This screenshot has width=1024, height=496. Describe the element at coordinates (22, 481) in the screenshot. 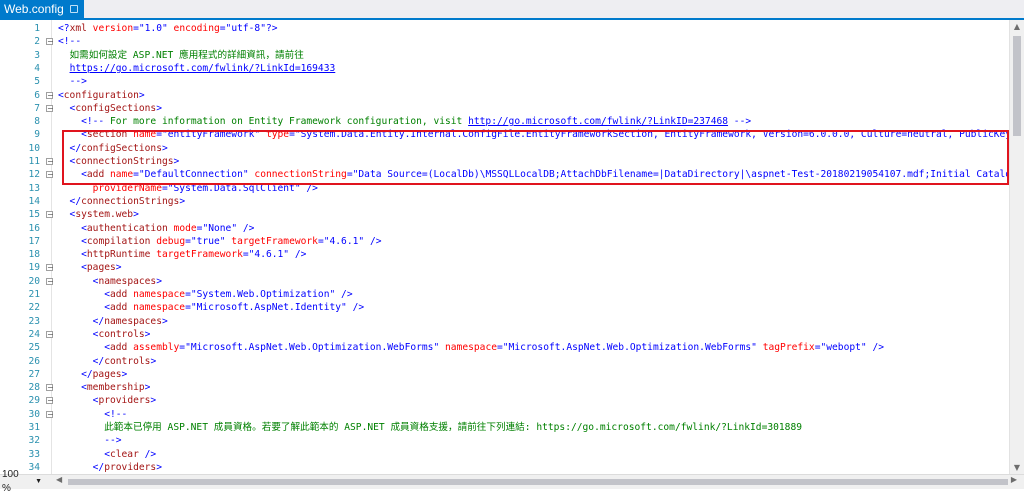

I see `zoom-selector: 100 % ▼` at that location.